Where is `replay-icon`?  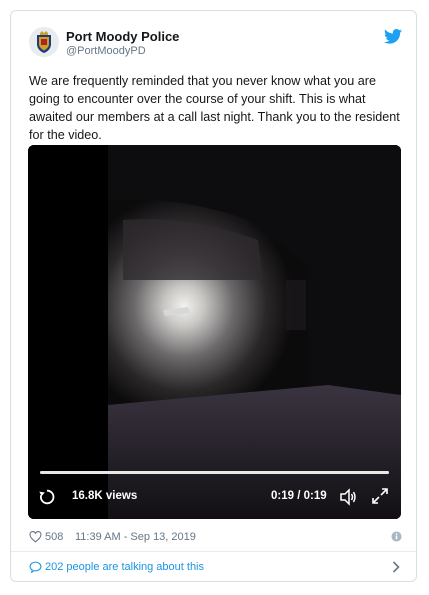 replay-icon is located at coordinates (47, 497).